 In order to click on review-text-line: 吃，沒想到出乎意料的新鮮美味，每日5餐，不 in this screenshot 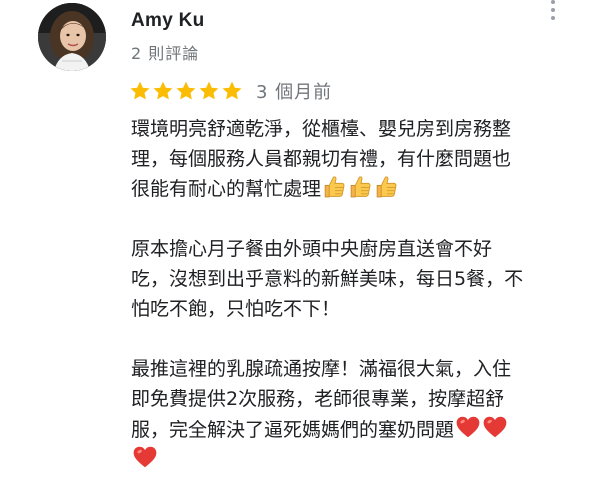, I will do `click(351, 279)`.